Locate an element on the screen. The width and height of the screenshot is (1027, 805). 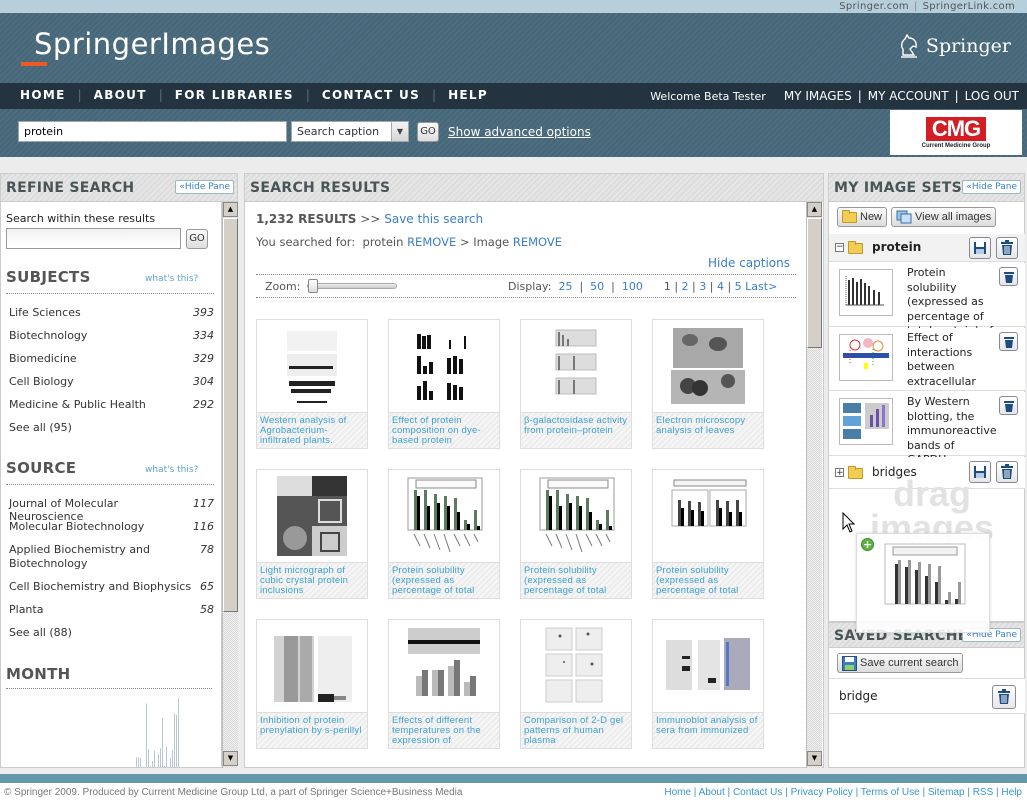
delete-saved-search-button is located at coordinates (1004, 697).